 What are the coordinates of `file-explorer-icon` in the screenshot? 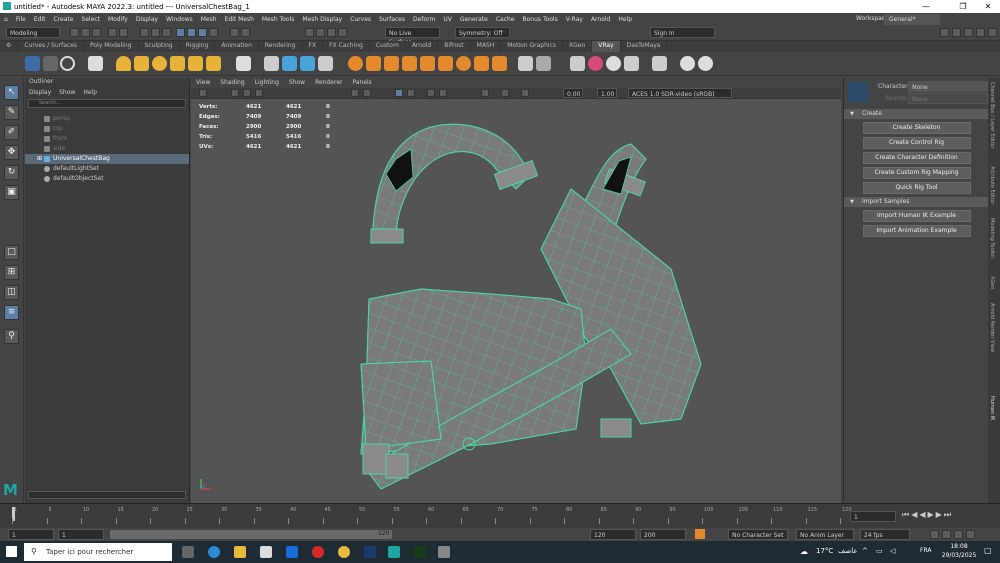 It's located at (240, 552).